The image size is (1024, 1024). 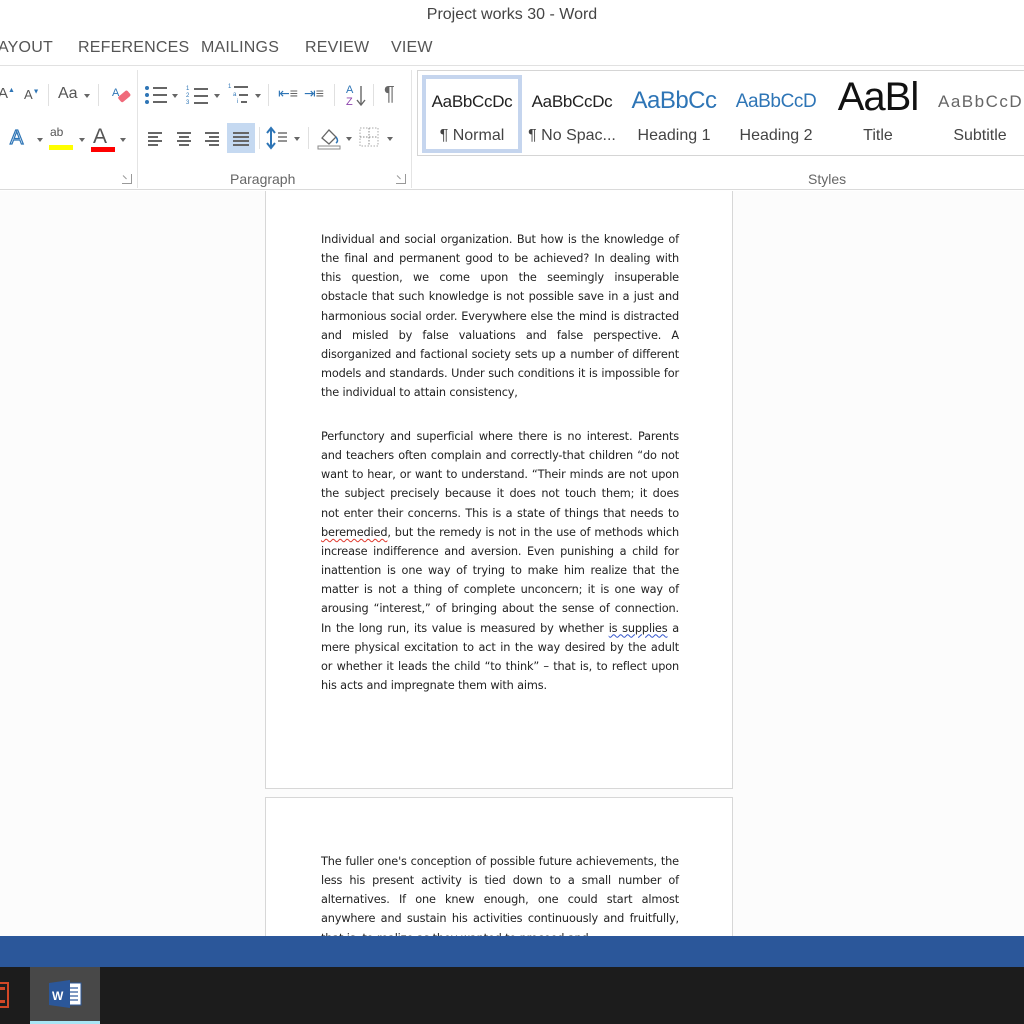 I want to click on svg-text: W, so click(x=58, y=996).